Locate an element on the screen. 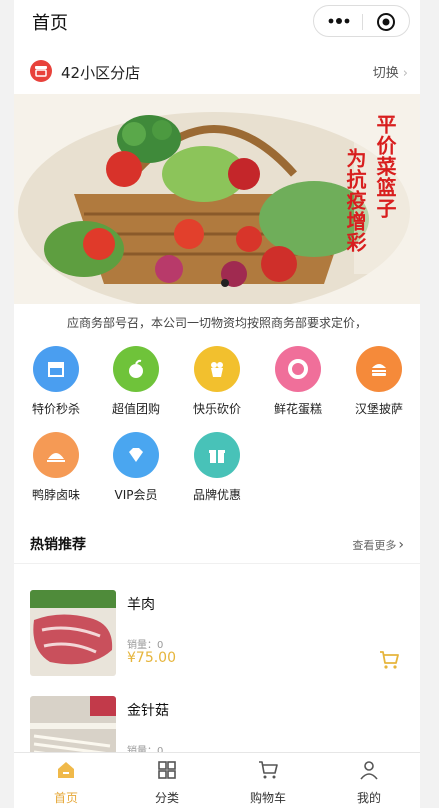  category-label: VIP会员 is located at coordinates (136, 495).